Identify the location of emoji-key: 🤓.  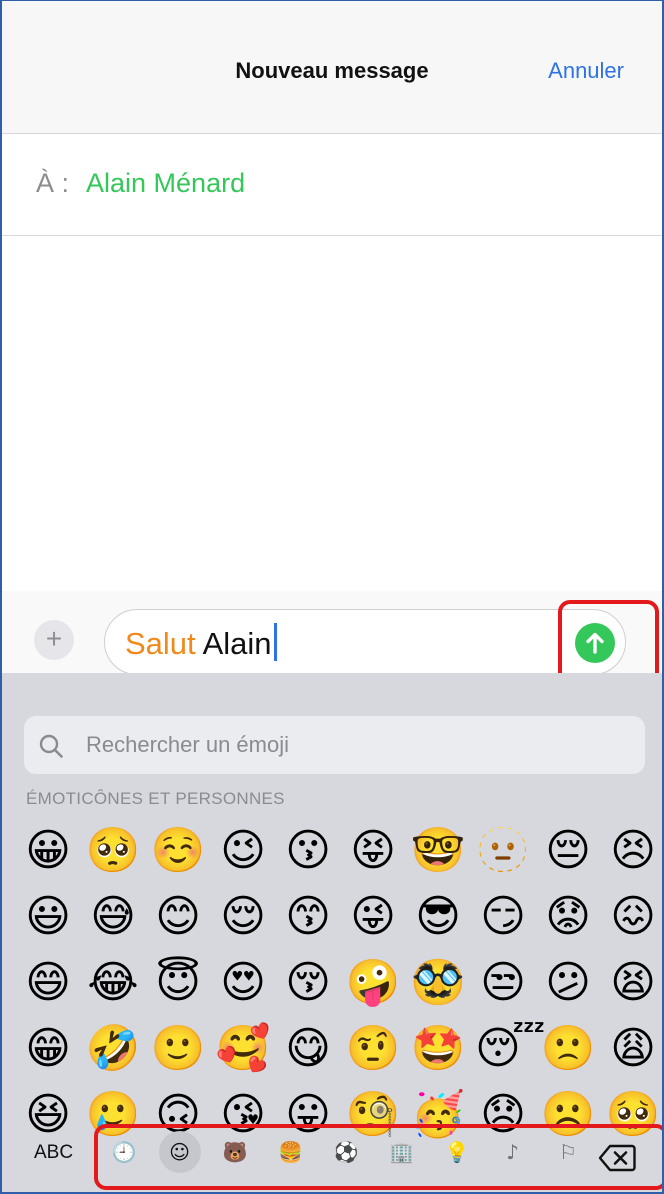
(438, 851).